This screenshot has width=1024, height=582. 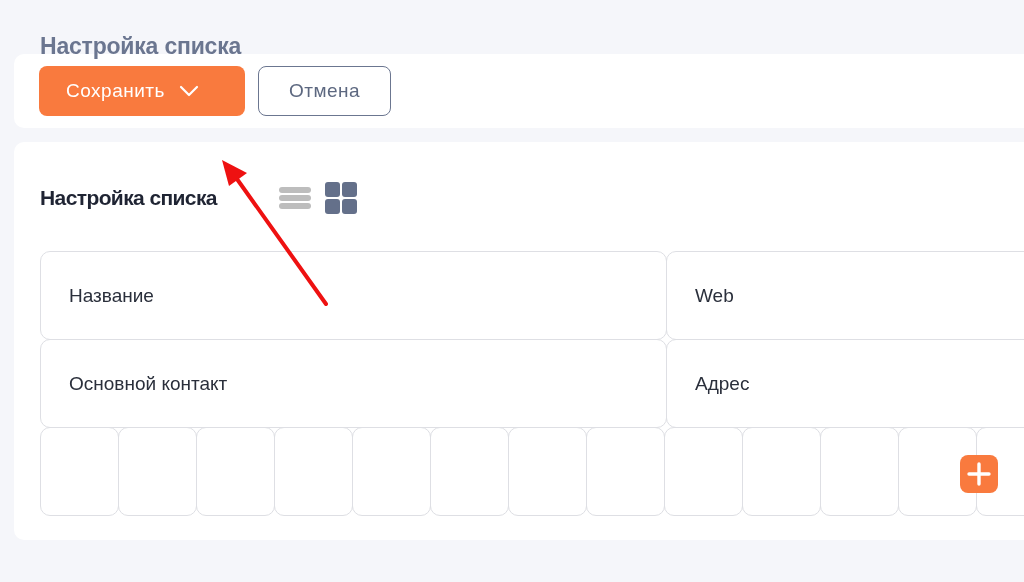 I want to click on cancel-button: Отмена, so click(x=324, y=91).